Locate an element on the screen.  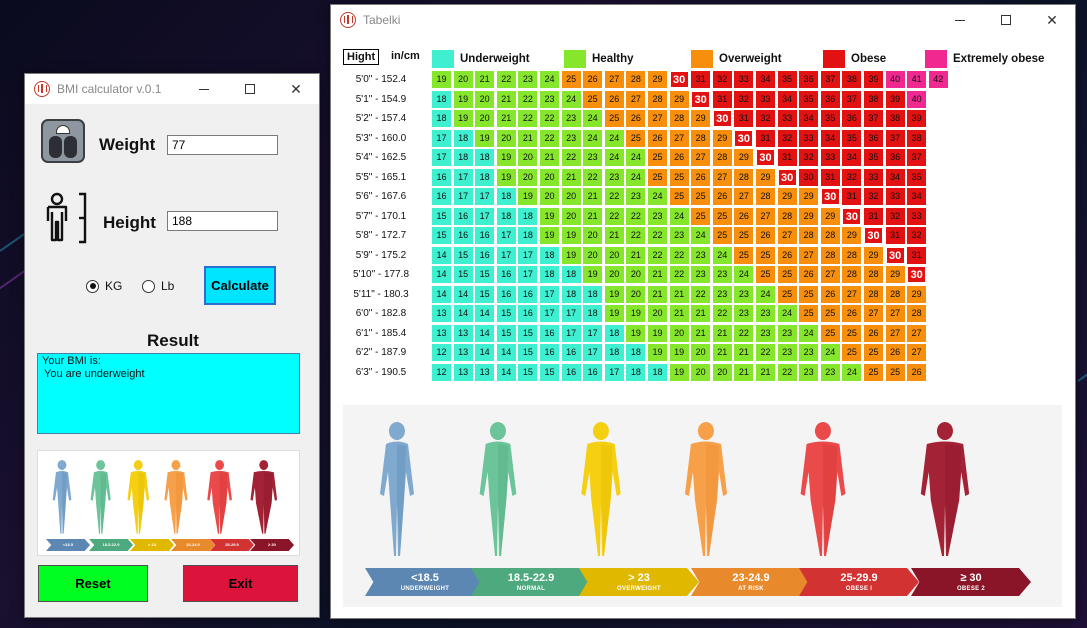
bmi-cell: 35 is located at coordinates (809, 99).